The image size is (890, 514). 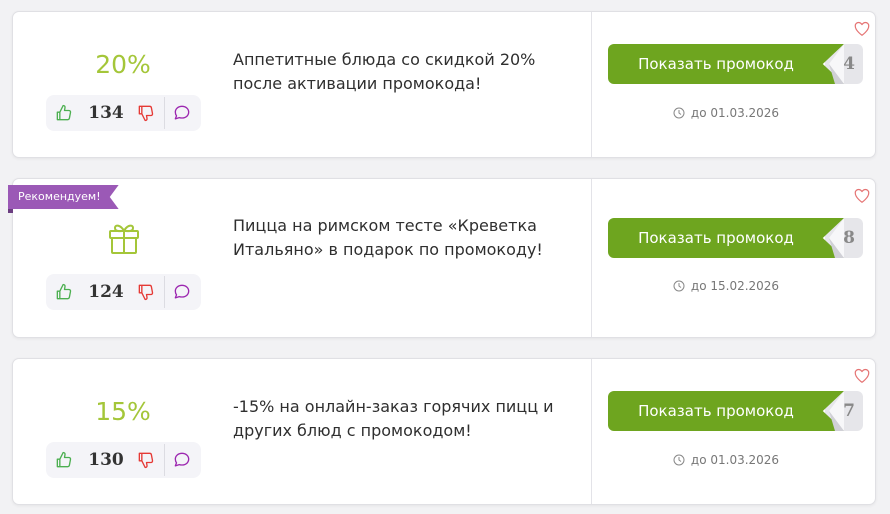 What do you see at coordinates (123, 64) in the screenshot?
I see `discount-value: 20%` at bounding box center [123, 64].